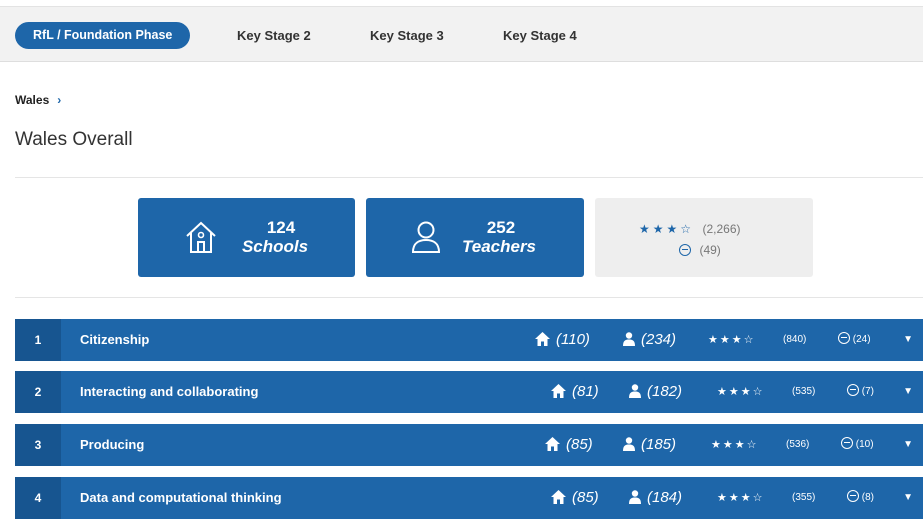  Describe the element at coordinates (501, 227) in the screenshot. I see `teachers-count: 252` at that location.